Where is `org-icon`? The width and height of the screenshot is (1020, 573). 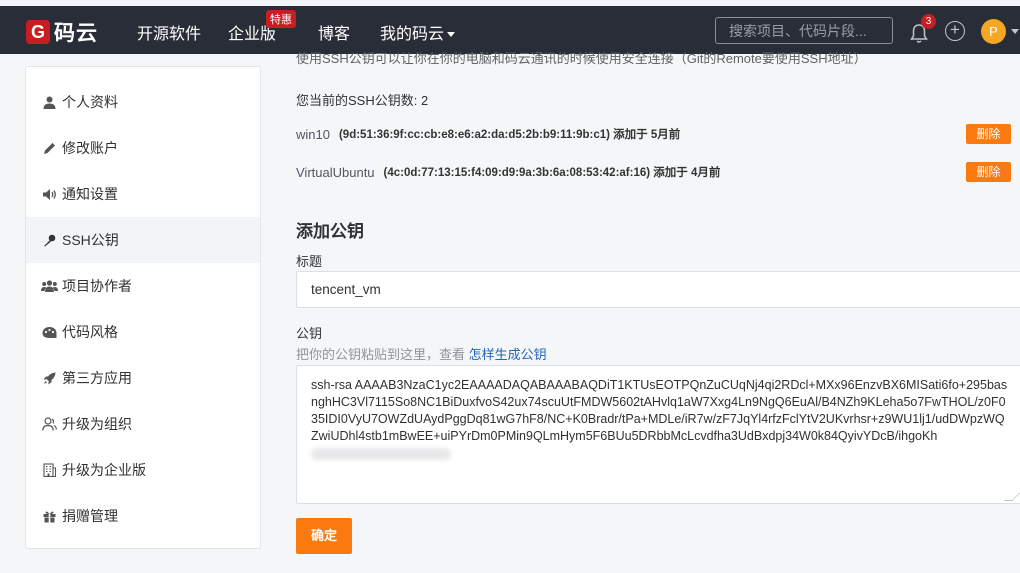
org-icon is located at coordinates (49, 424).